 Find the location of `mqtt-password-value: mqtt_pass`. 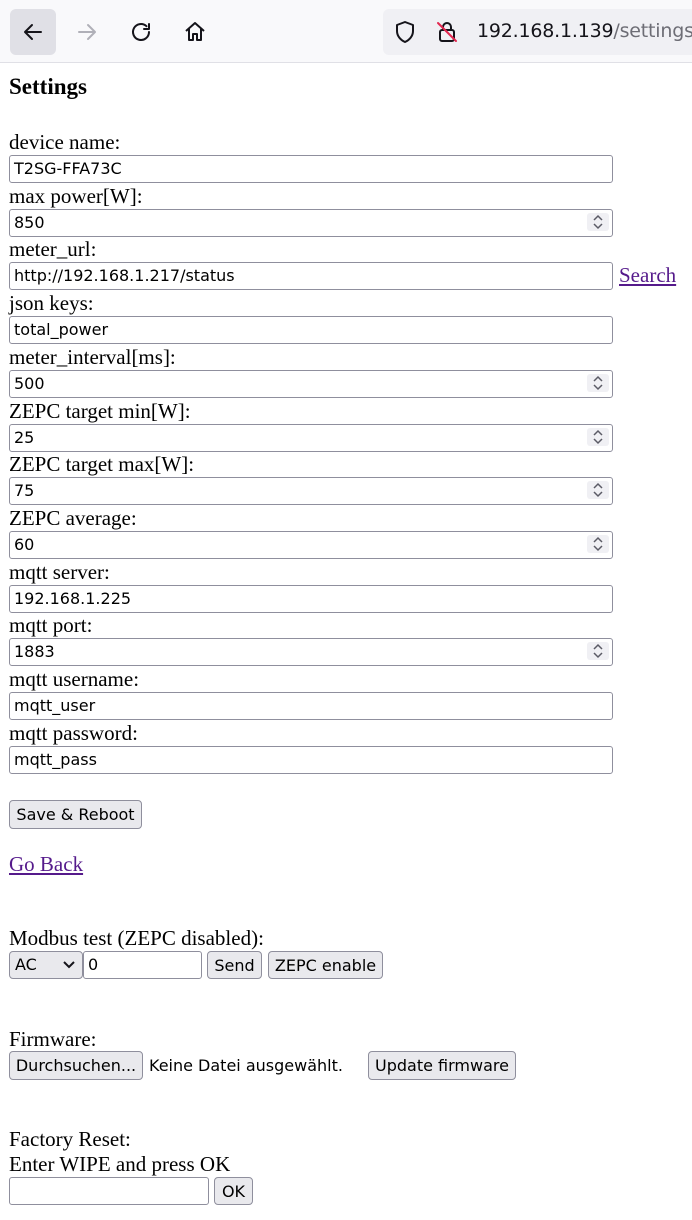

mqtt-password-value: mqtt_pass is located at coordinates (55, 759).